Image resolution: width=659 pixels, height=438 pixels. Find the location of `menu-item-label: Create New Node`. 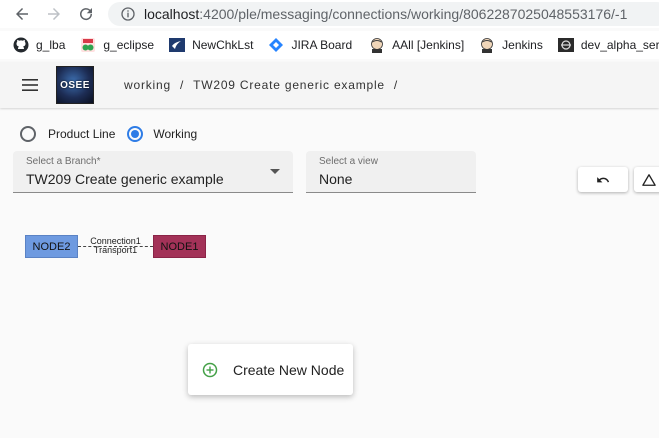

menu-item-label: Create New Node is located at coordinates (289, 369).